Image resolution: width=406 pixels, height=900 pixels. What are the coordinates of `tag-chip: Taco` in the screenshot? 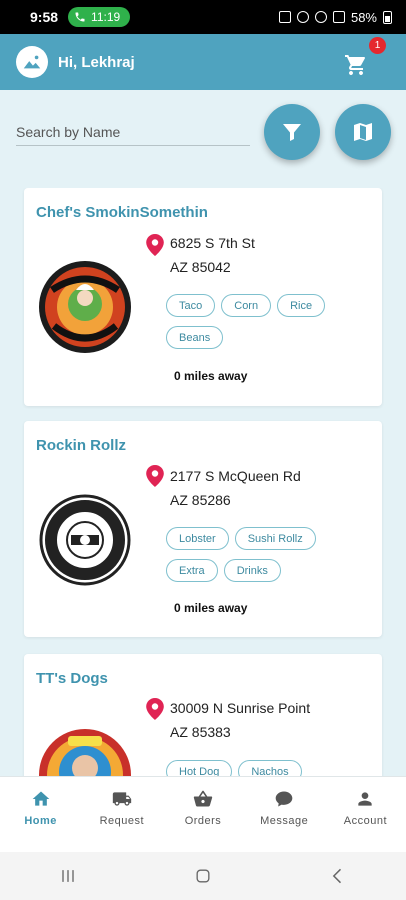 It's located at (191, 305).